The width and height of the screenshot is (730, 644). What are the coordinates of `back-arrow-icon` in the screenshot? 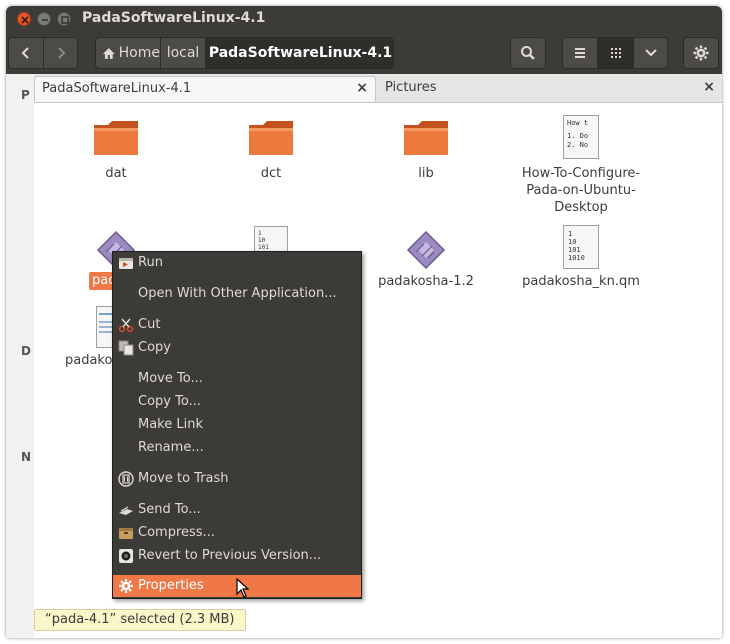 It's located at (25, 53).